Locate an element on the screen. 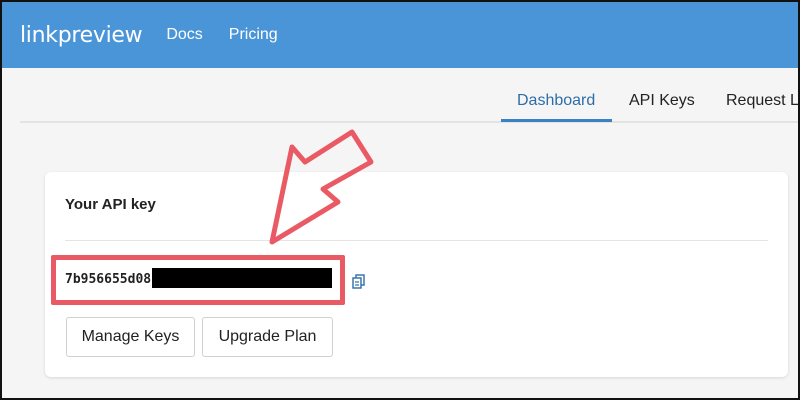  card-divider is located at coordinates (416, 240).